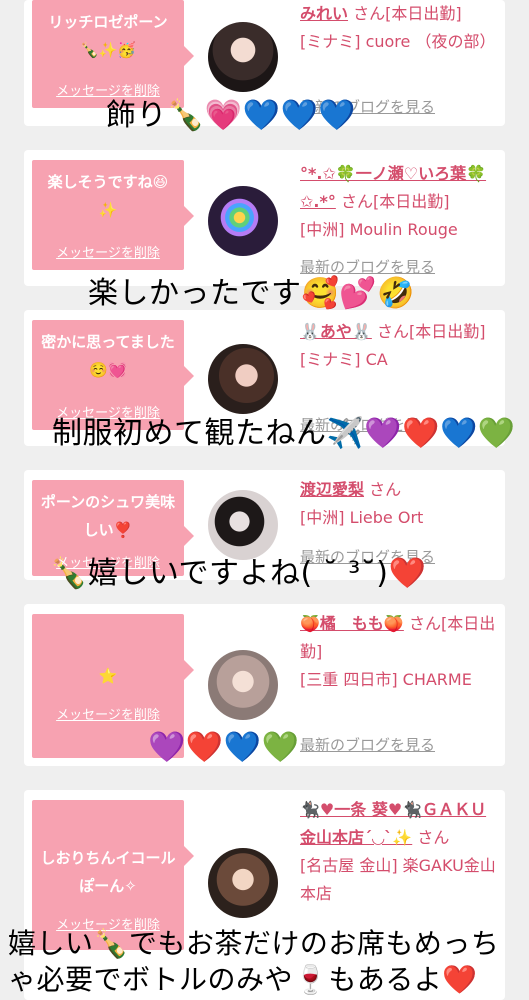 This screenshot has height=1000, width=529. What do you see at coordinates (400, 504) in the screenshot?
I see `cast-info: 渡辺愛梨 さん [中洲] Liebe Ort` at bounding box center [400, 504].